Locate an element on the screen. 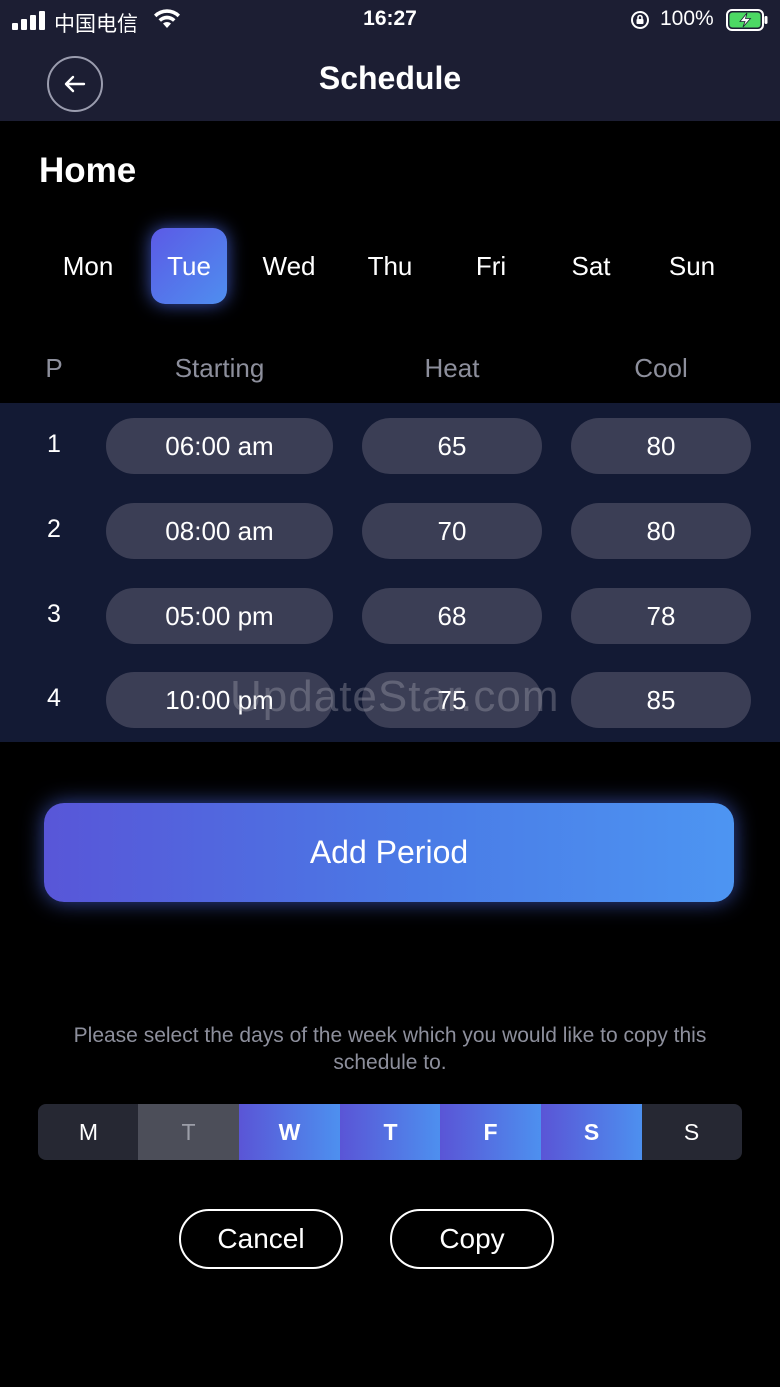 This screenshot has height=1387, width=780. cancel-button: Cancel is located at coordinates (261, 1239).